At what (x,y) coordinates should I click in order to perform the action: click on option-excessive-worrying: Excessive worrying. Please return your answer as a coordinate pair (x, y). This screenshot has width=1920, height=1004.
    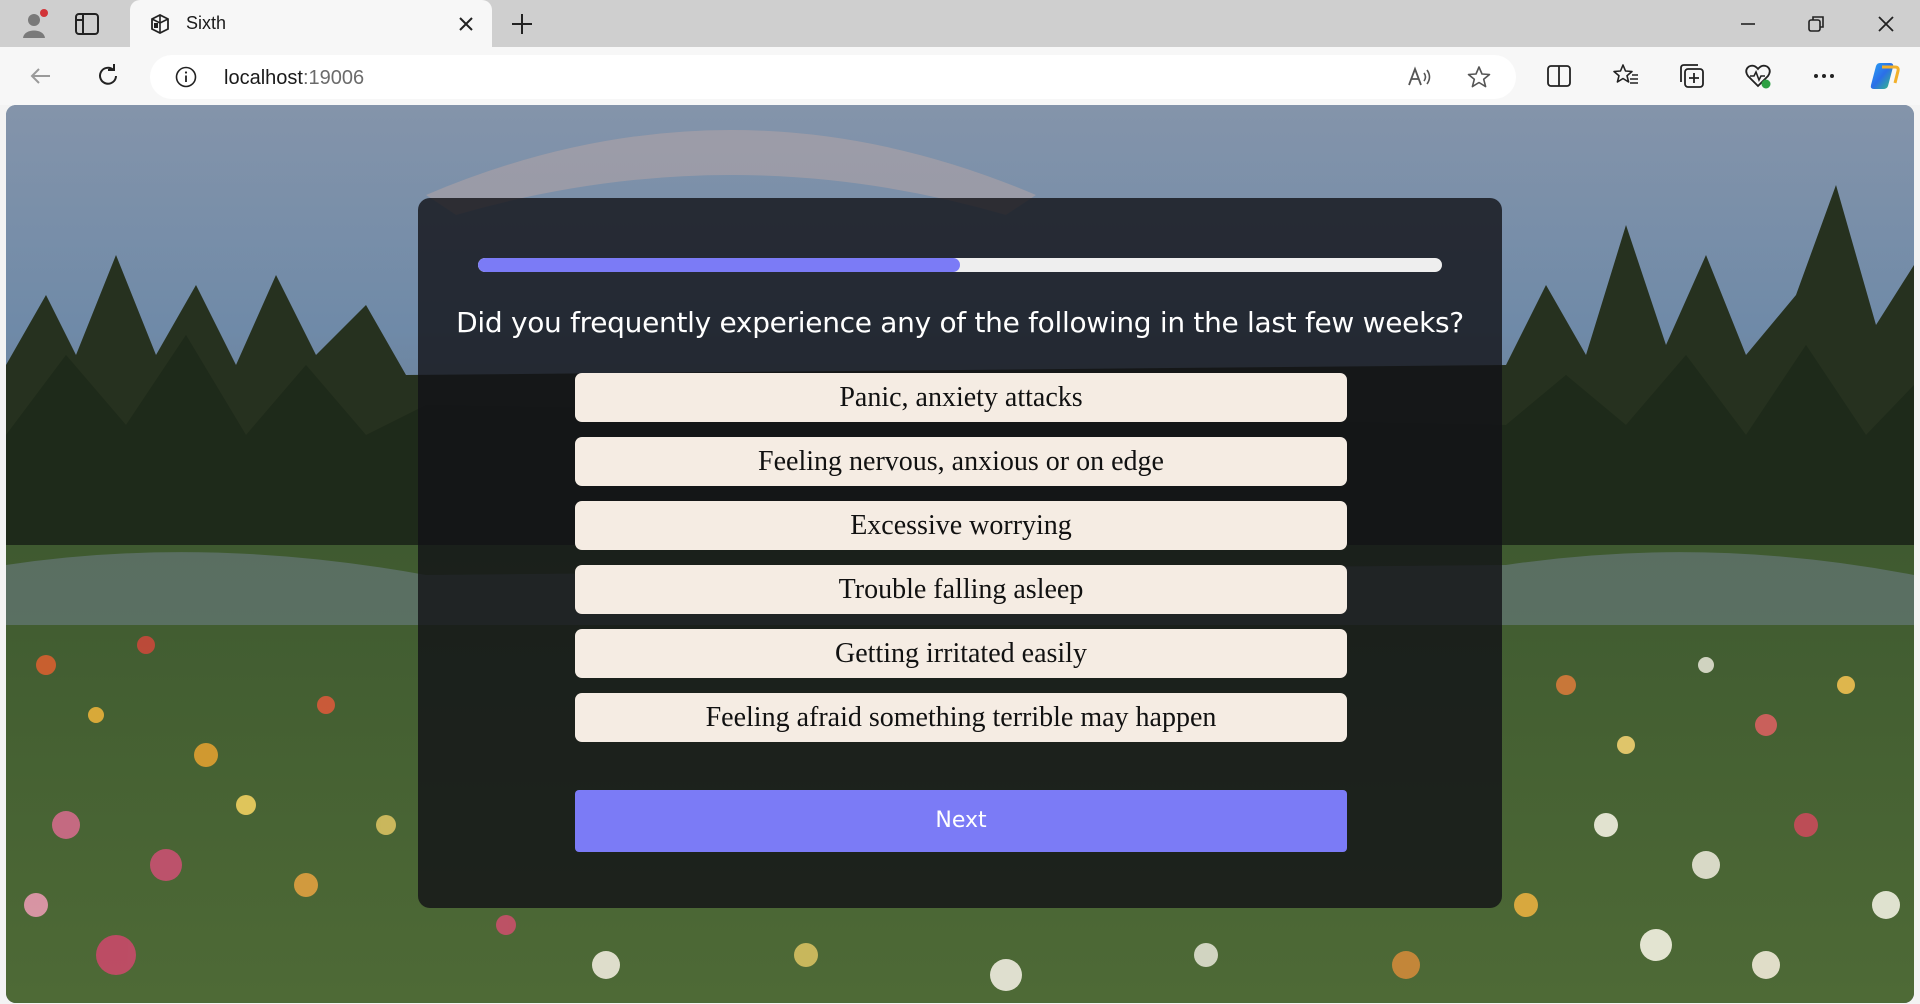
    Looking at the image, I should click on (961, 525).